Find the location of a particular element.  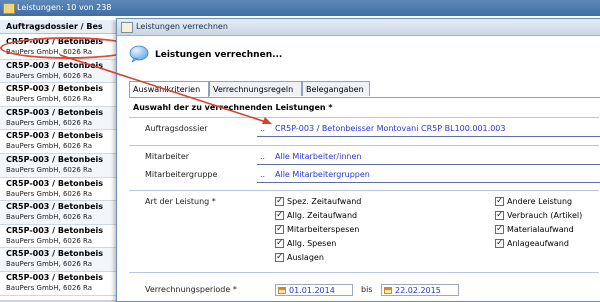

verrechnungsperiode-label: Verrechnungsperiode * is located at coordinates (191, 289).